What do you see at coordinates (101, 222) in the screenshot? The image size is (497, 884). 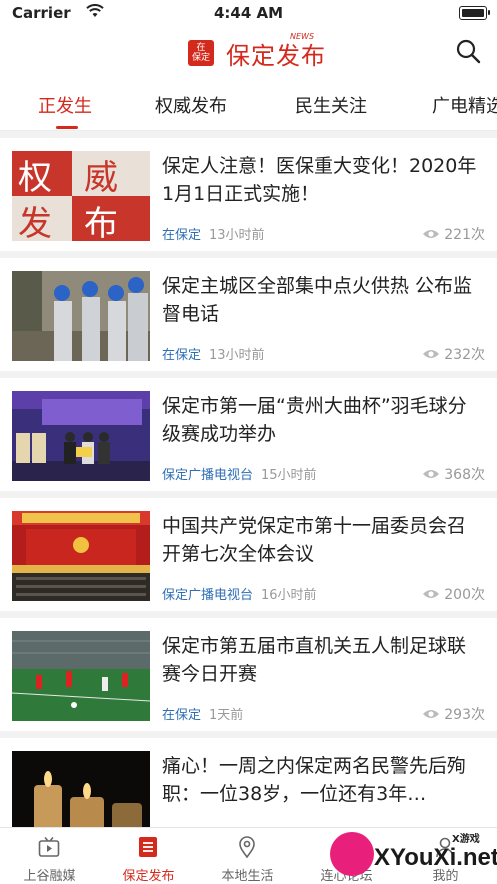 I see `svg-text: 布` at bounding box center [101, 222].